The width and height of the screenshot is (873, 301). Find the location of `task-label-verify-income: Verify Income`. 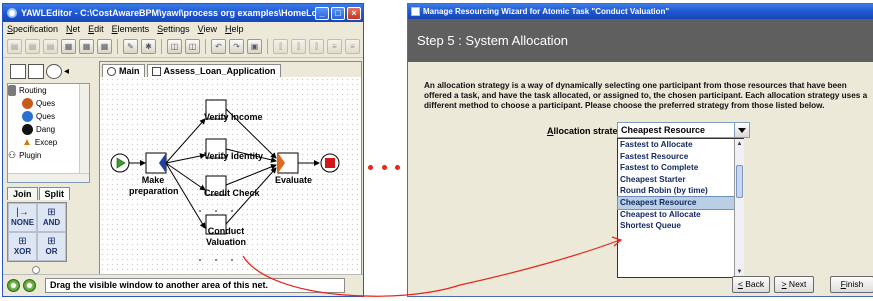

task-label-verify-income: Verify Income is located at coordinates (233, 117).